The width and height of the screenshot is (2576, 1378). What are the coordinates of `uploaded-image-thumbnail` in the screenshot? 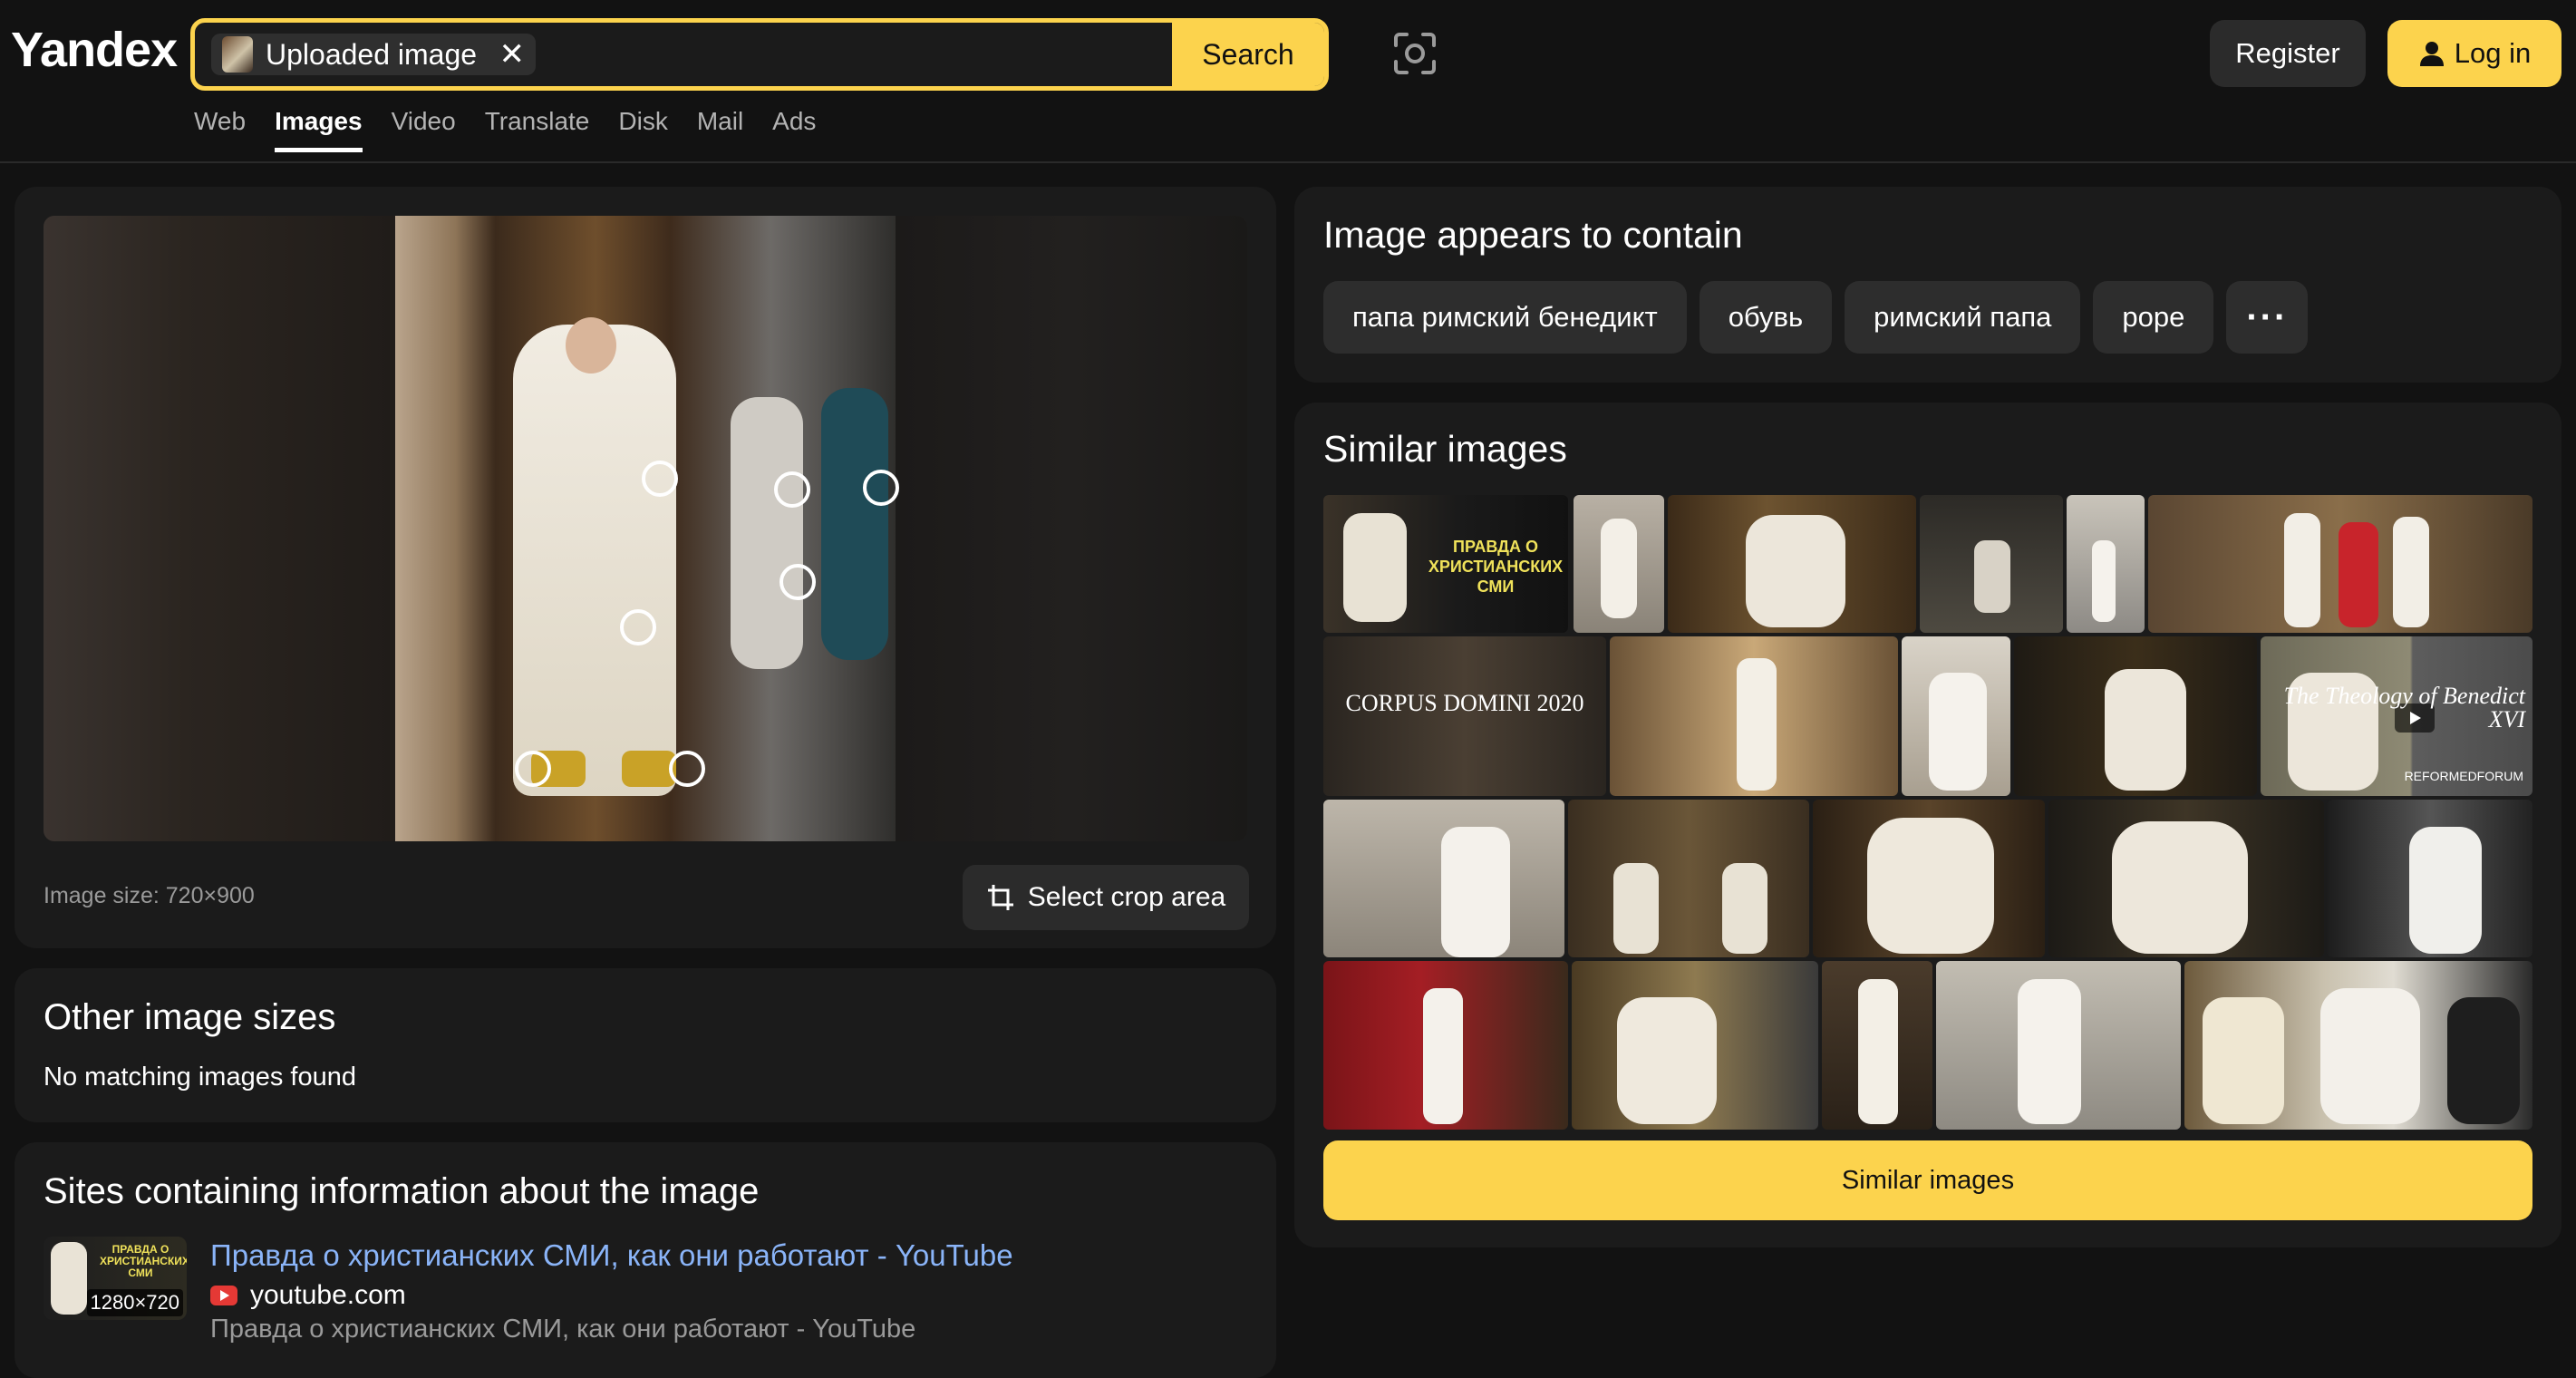 It's located at (237, 54).